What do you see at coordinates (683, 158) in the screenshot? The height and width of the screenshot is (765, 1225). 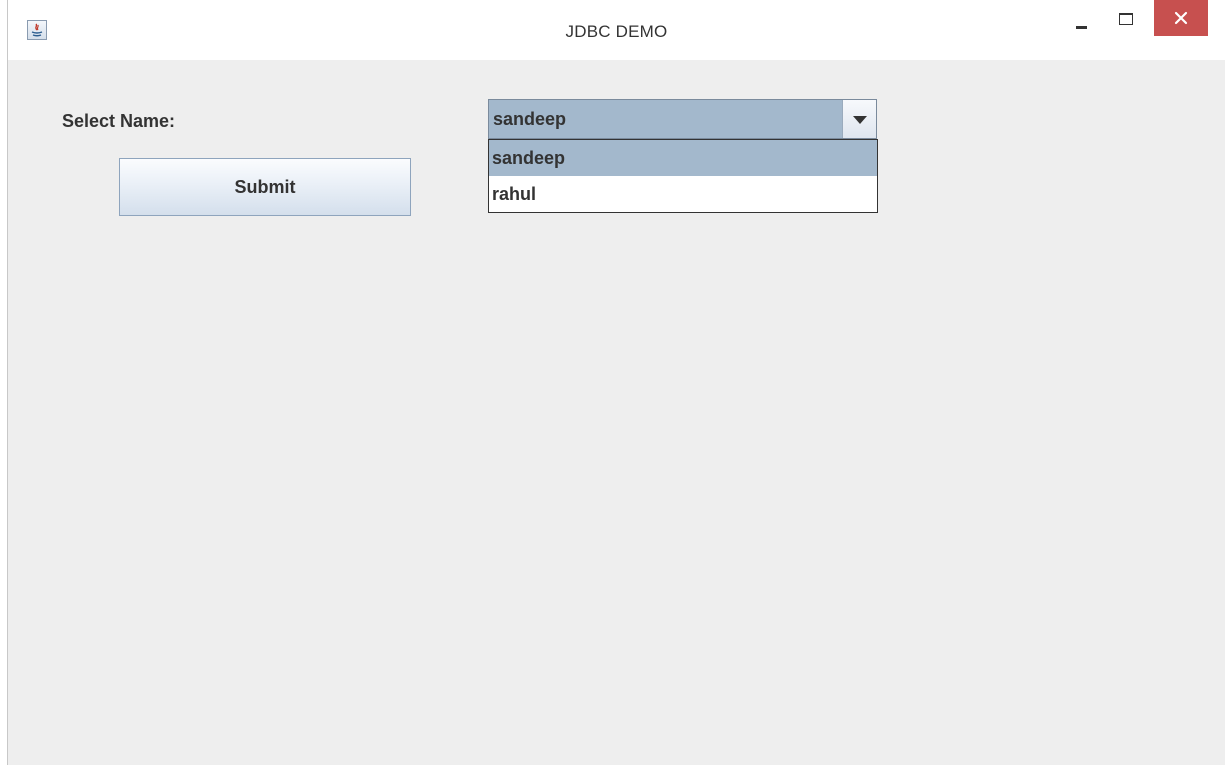 I see `dropdown-option-sandeep: sandeep` at bounding box center [683, 158].